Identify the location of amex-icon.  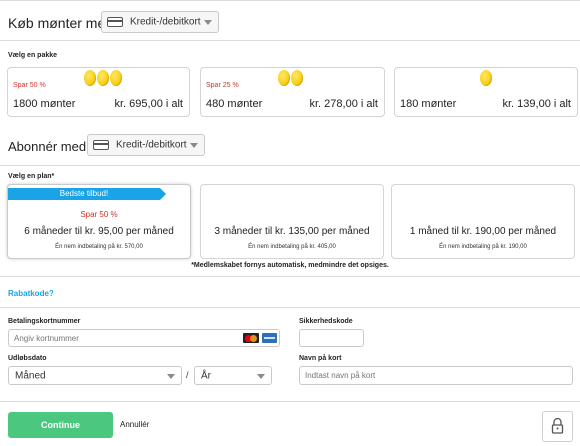
(269, 338).